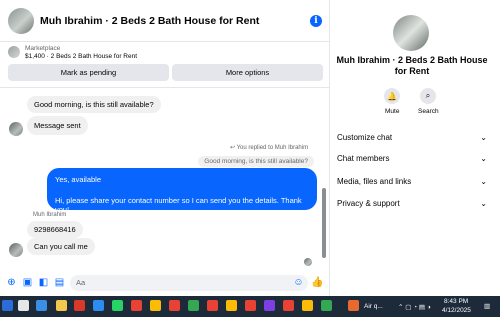  I want to click on reply-icon: ↩, so click(233, 148).